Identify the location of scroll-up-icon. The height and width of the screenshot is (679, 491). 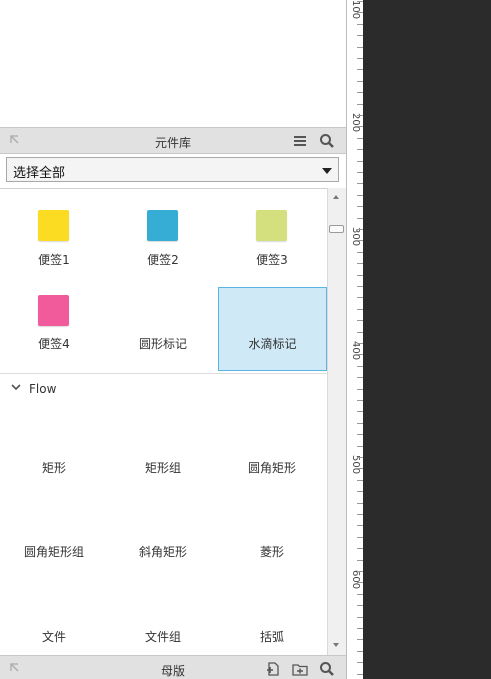
(336, 197).